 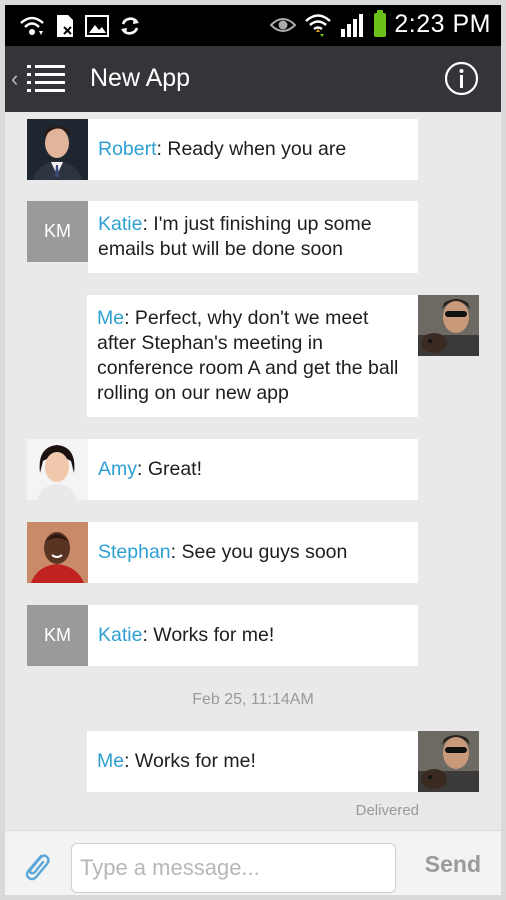 What do you see at coordinates (130, 26) in the screenshot?
I see `sync-icon` at bounding box center [130, 26].